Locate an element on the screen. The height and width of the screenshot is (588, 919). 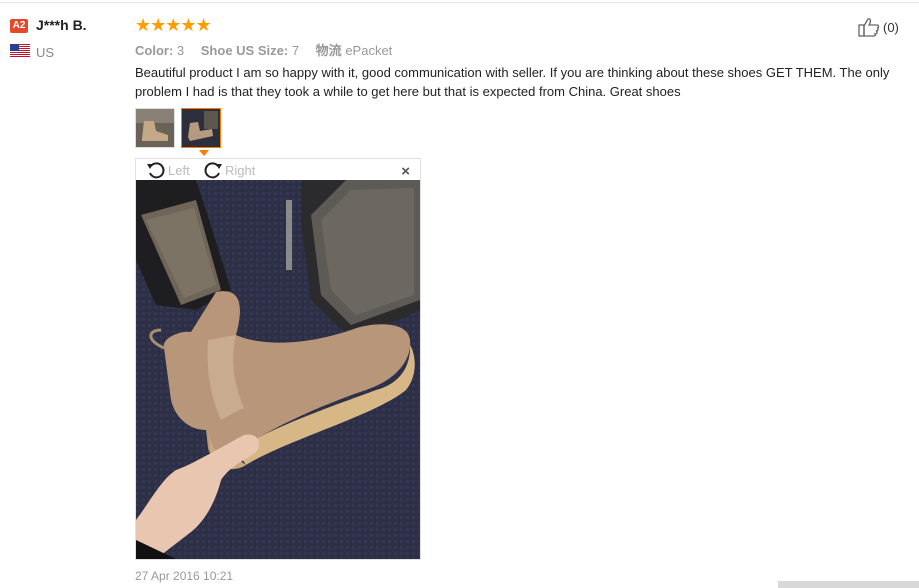
shipping-attribute-value: ePacket is located at coordinates (369, 50).